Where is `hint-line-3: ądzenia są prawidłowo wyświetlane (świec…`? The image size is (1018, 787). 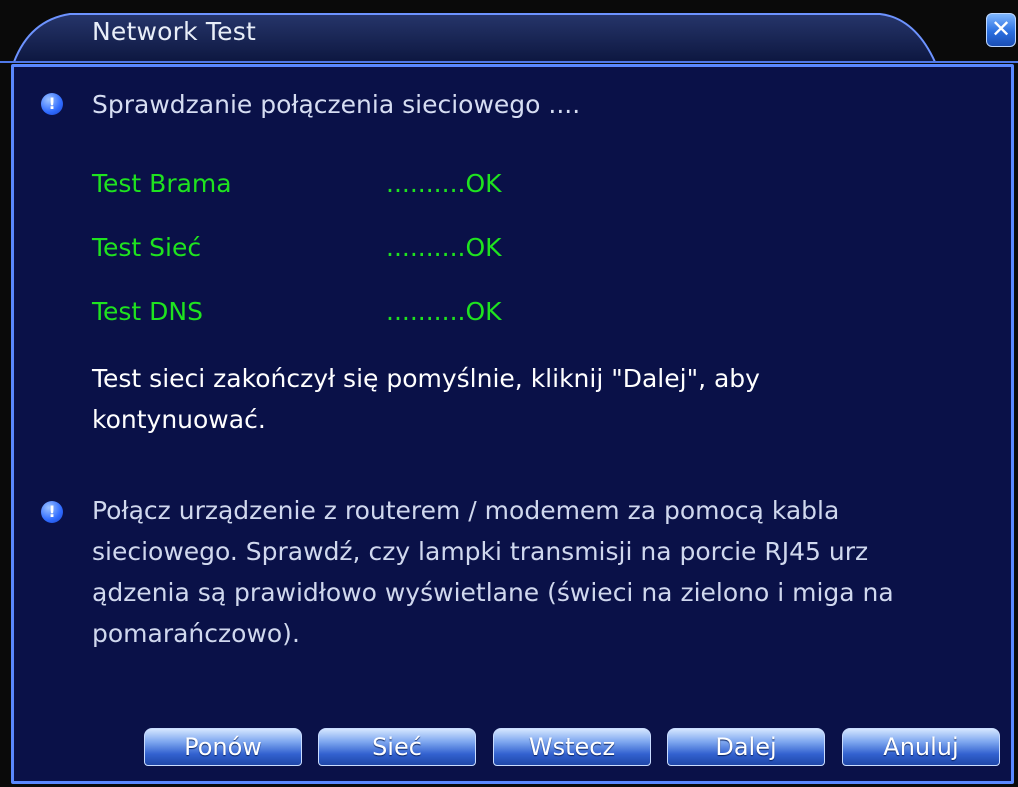 hint-line-3: ądzenia są prawidłowo wyświetlane (świec… is located at coordinates (493, 592).